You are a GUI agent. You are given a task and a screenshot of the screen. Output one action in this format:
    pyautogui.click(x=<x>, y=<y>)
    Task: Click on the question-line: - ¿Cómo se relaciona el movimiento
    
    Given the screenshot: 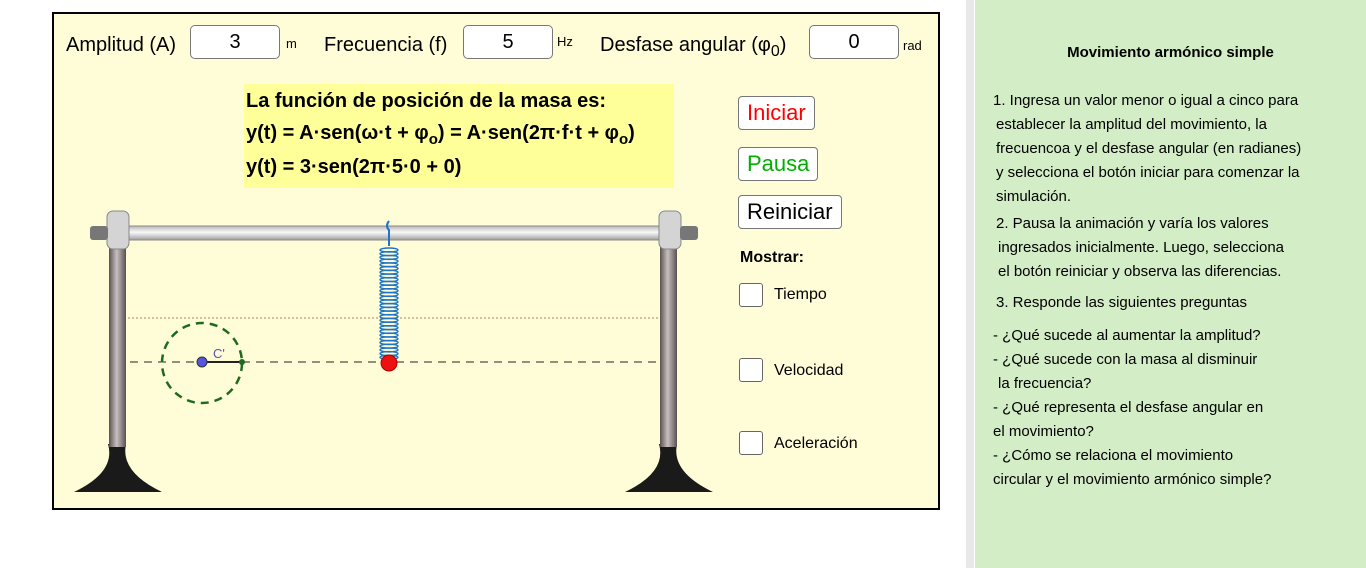 What is the action you would take?
    pyautogui.click(x=1113, y=455)
    